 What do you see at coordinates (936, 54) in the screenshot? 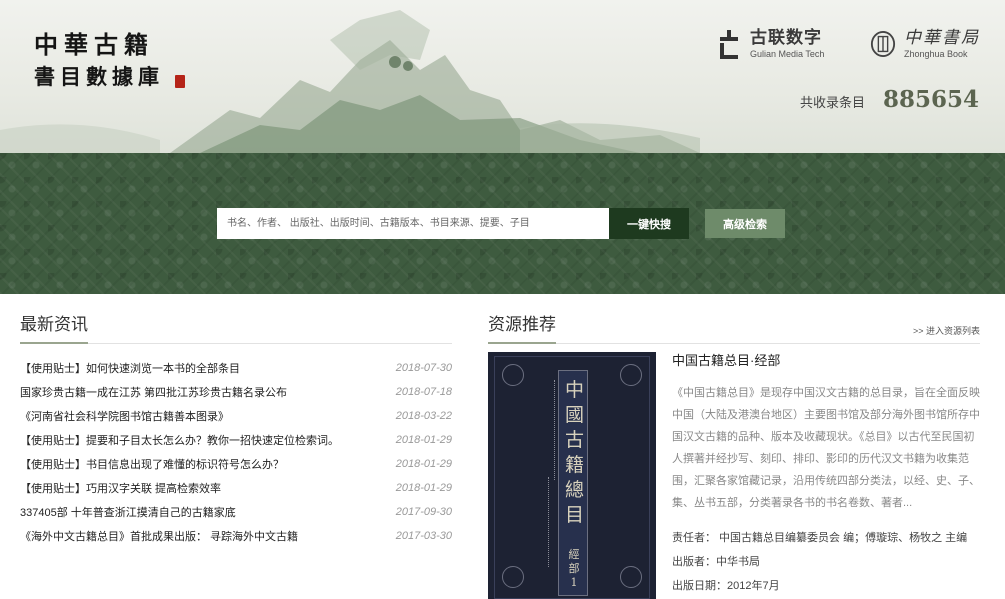
I see `partner-zhonghua-english: Zhonghua Book` at bounding box center [936, 54].